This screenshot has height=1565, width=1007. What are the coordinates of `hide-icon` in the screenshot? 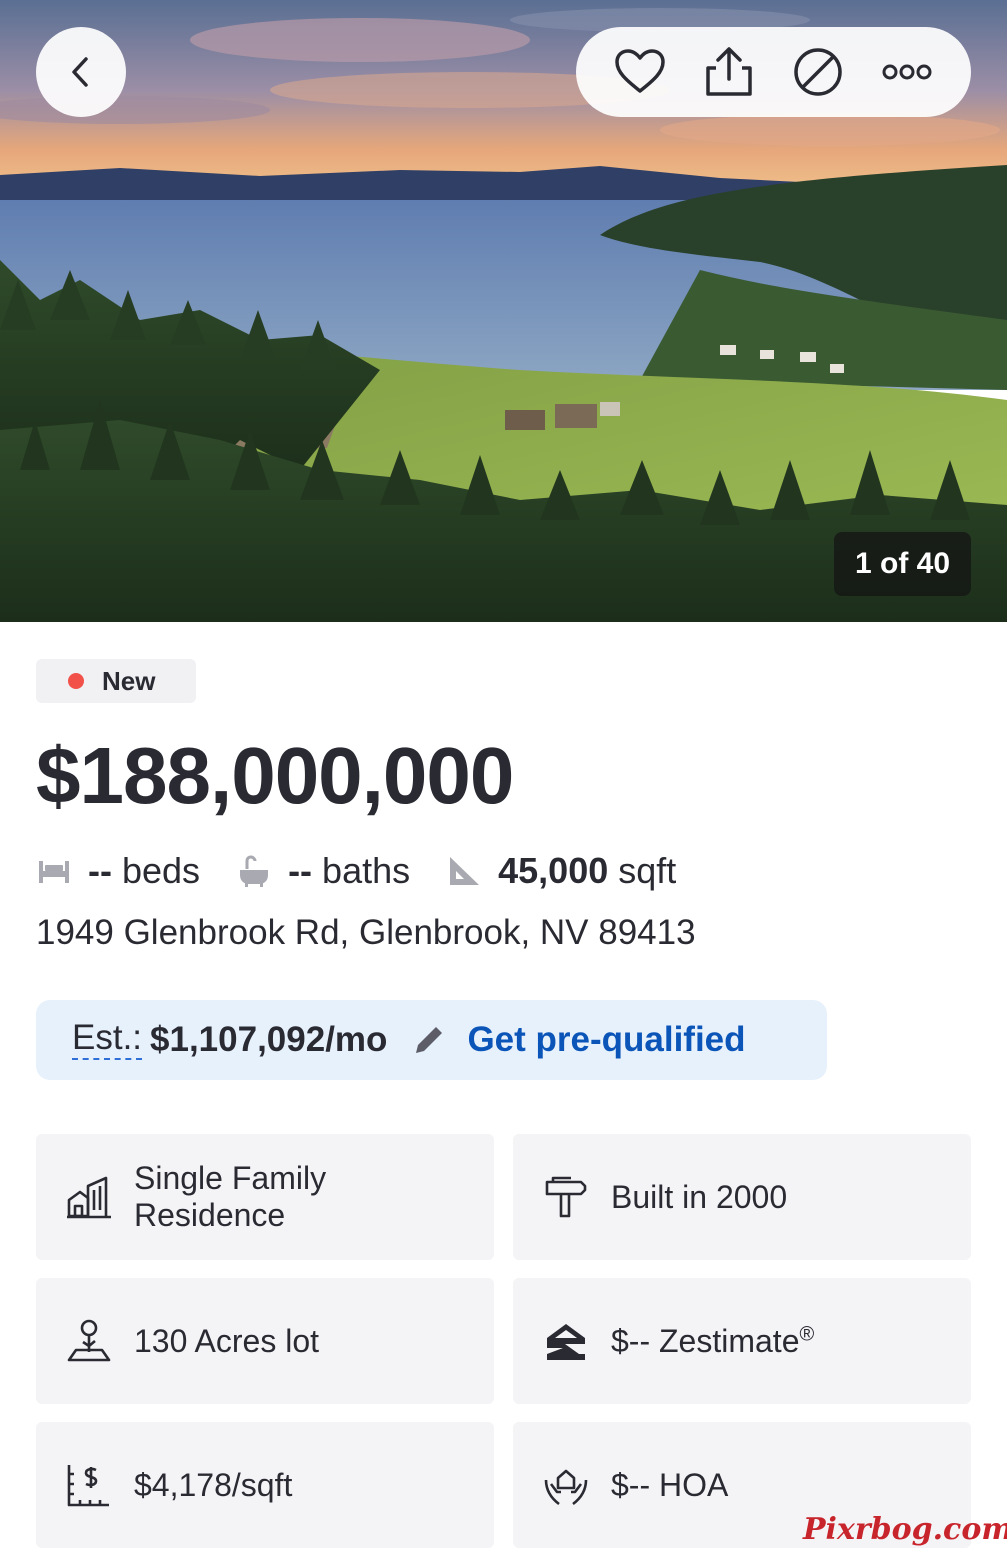 It's located at (818, 72).